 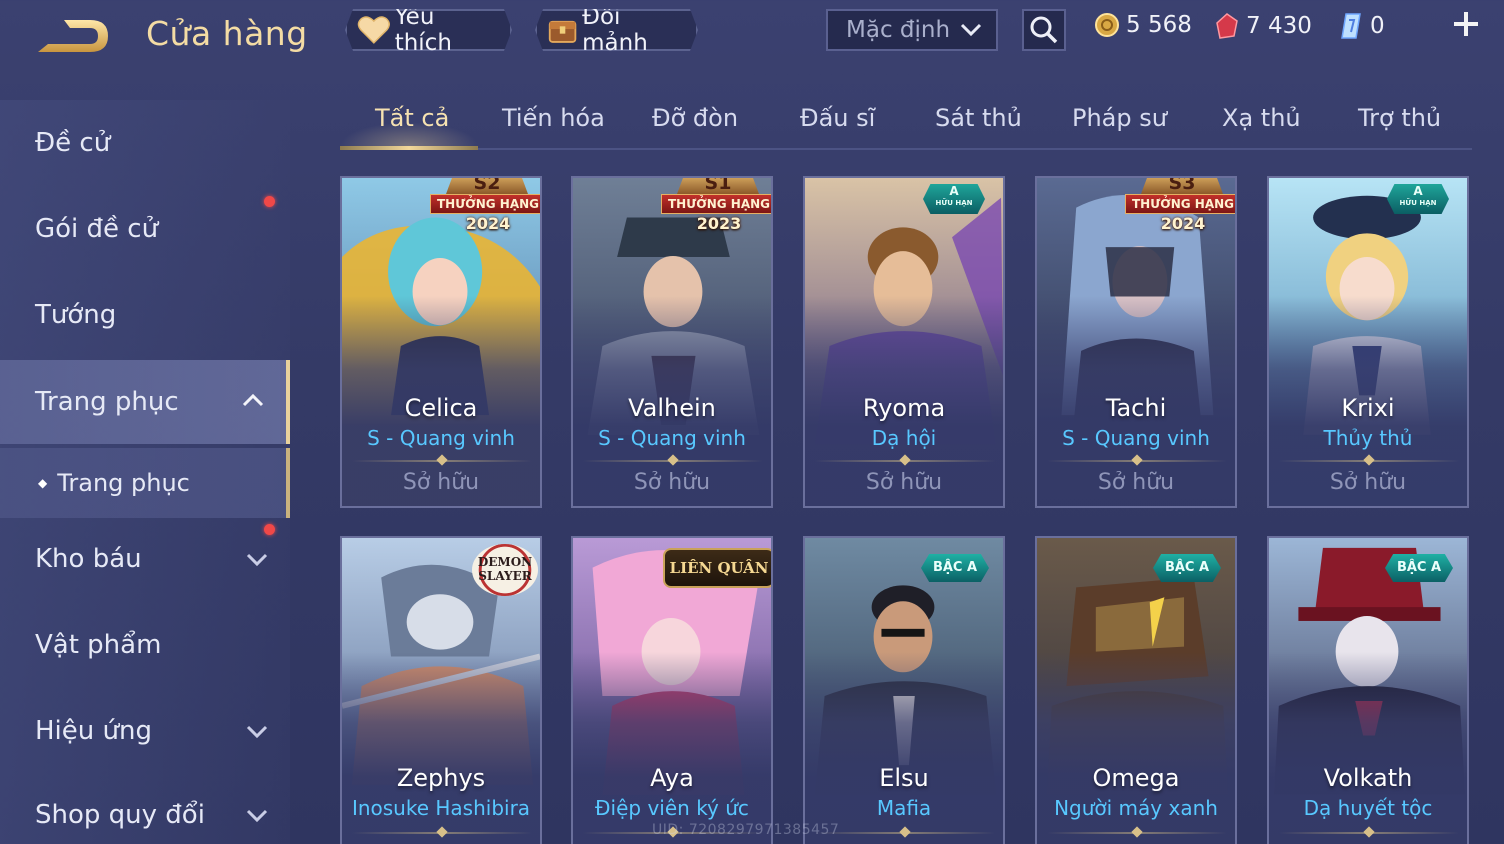 I want to click on top-up-button, so click(x=1466, y=26).